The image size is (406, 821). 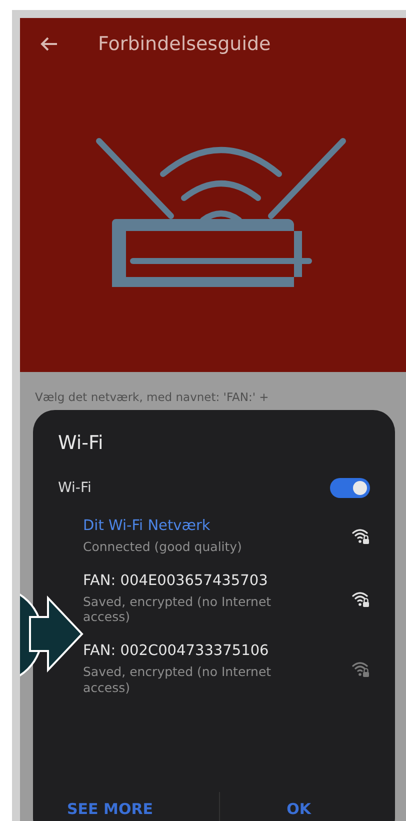 I want to click on network-name: FAN: 002C004733375106, so click(x=193, y=650).